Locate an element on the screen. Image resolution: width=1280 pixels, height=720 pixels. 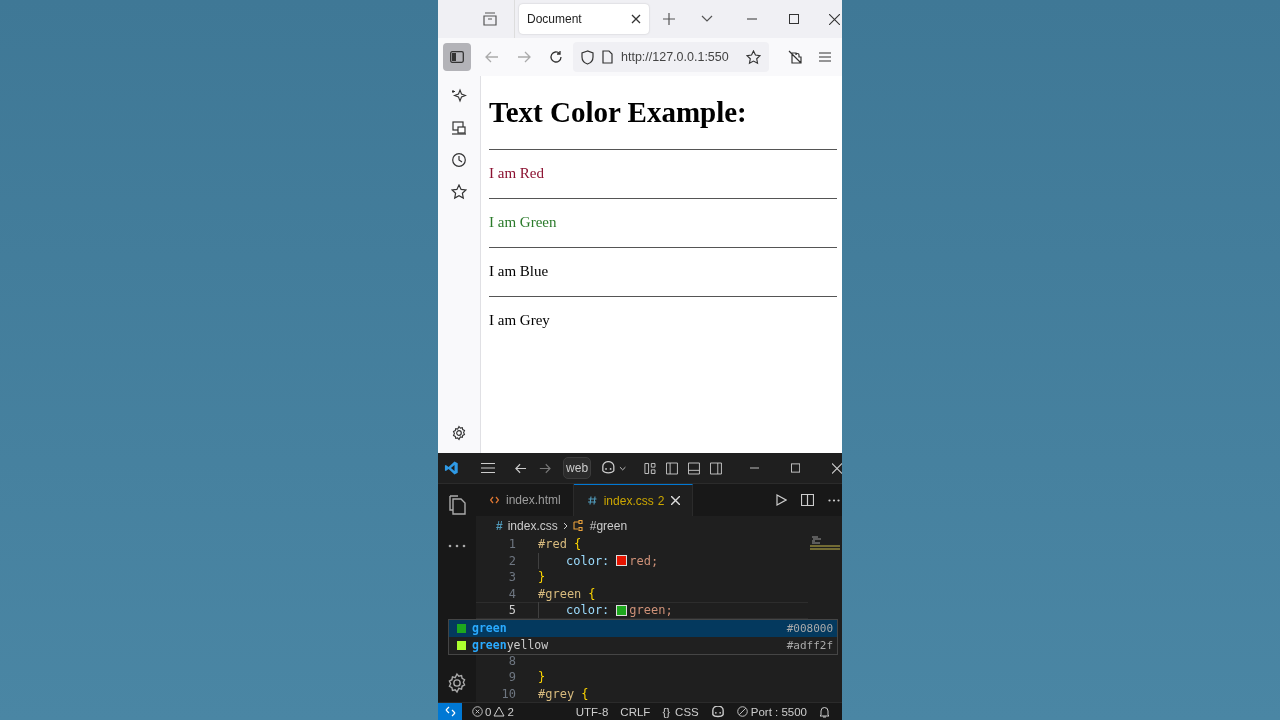
chevron-right-icon is located at coordinates (565, 526).